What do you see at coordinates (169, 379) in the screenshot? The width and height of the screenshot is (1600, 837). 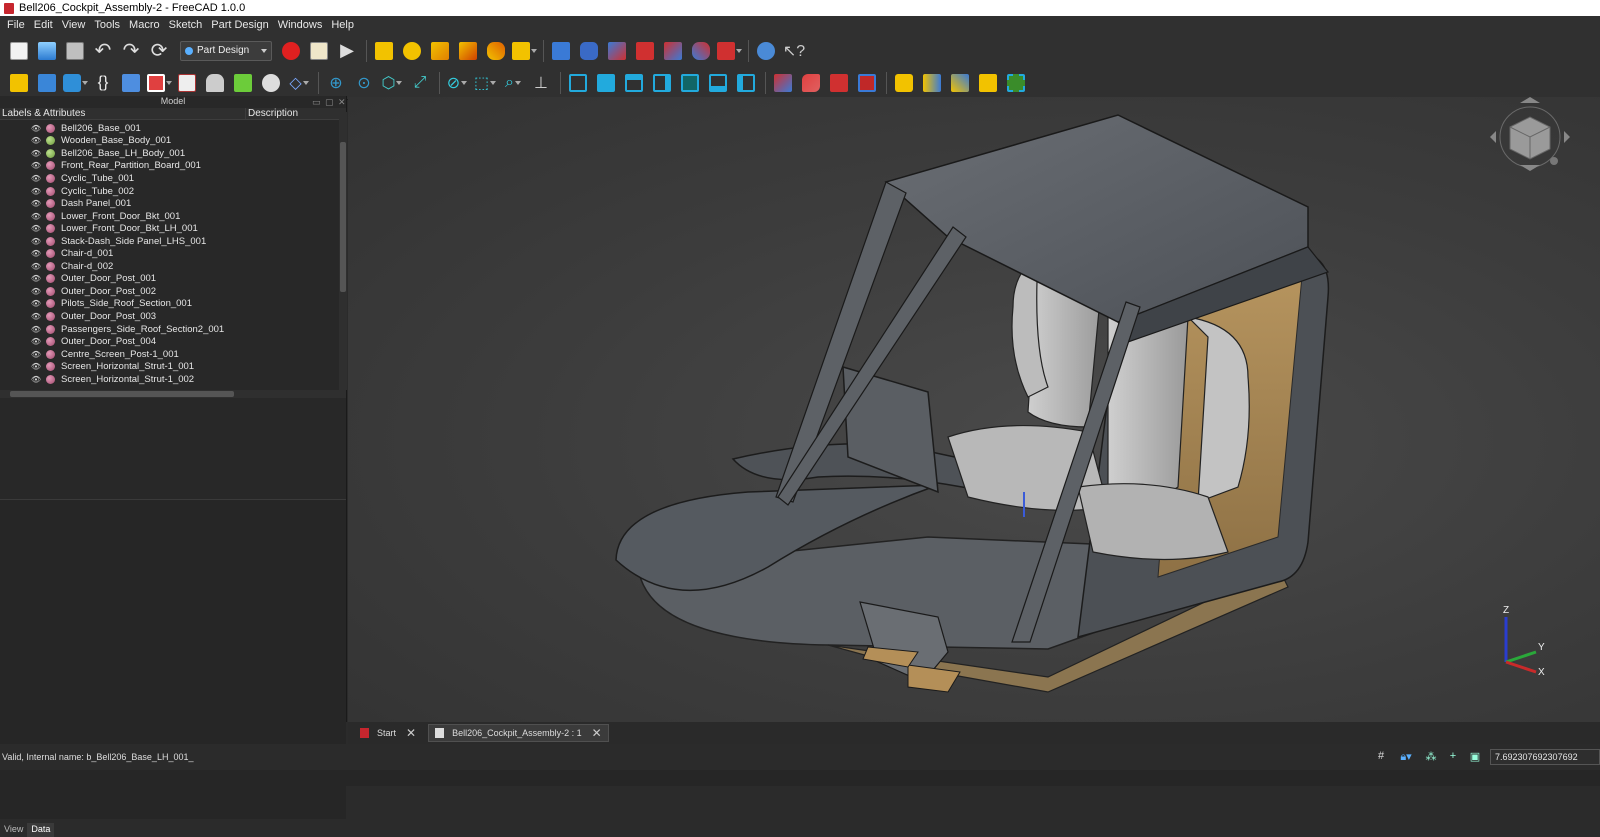 I see `tree-item: 👁︎ Screen_Horizontal_Strut-1_002` at bounding box center [169, 379].